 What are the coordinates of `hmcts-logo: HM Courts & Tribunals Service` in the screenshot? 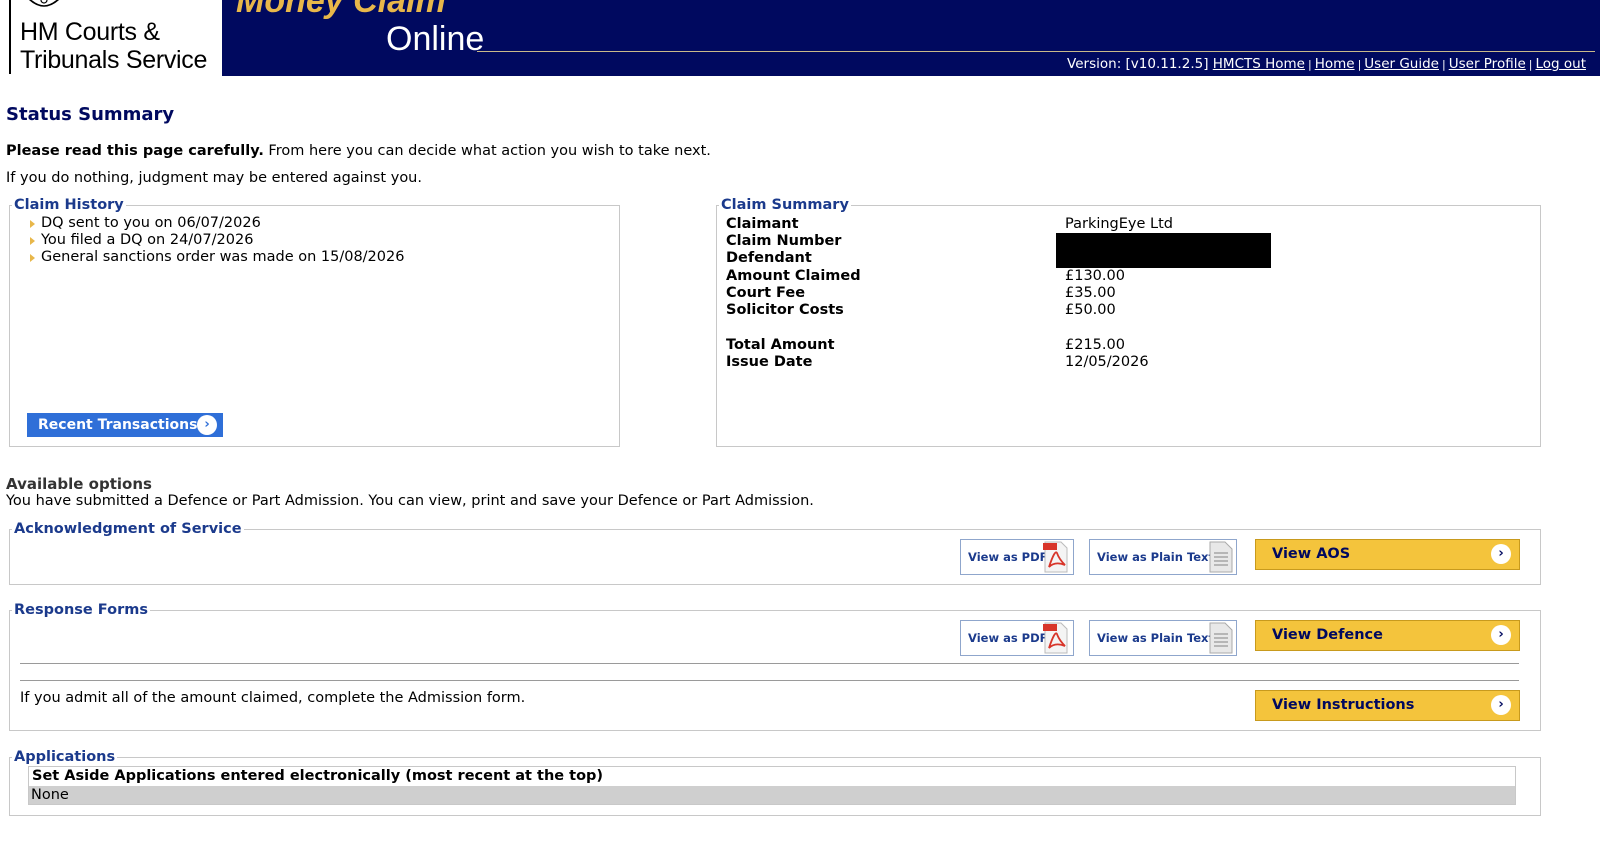 It's located at (111, 38).